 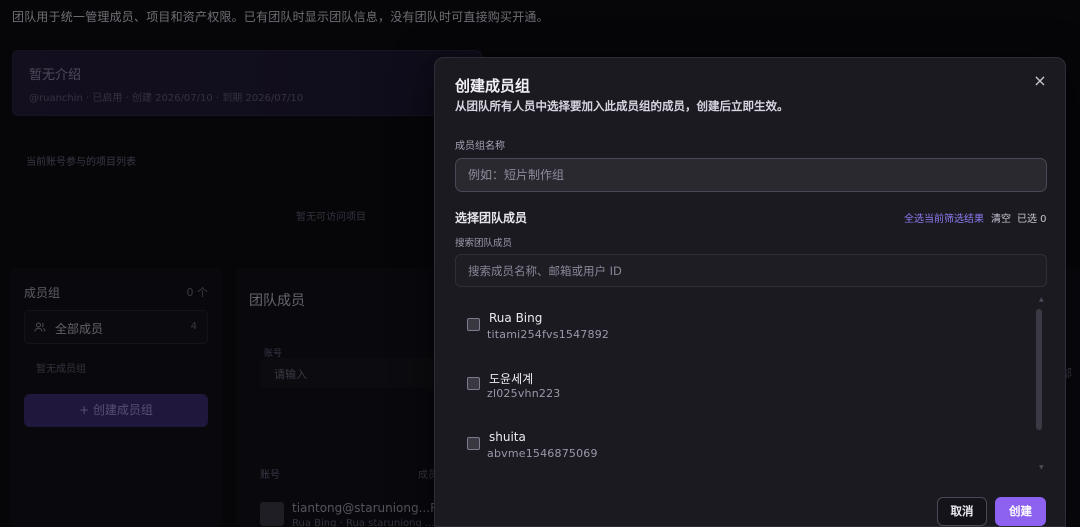 What do you see at coordinates (1032, 219) in the screenshot?
I see `selected-count: 已选 0` at bounding box center [1032, 219].